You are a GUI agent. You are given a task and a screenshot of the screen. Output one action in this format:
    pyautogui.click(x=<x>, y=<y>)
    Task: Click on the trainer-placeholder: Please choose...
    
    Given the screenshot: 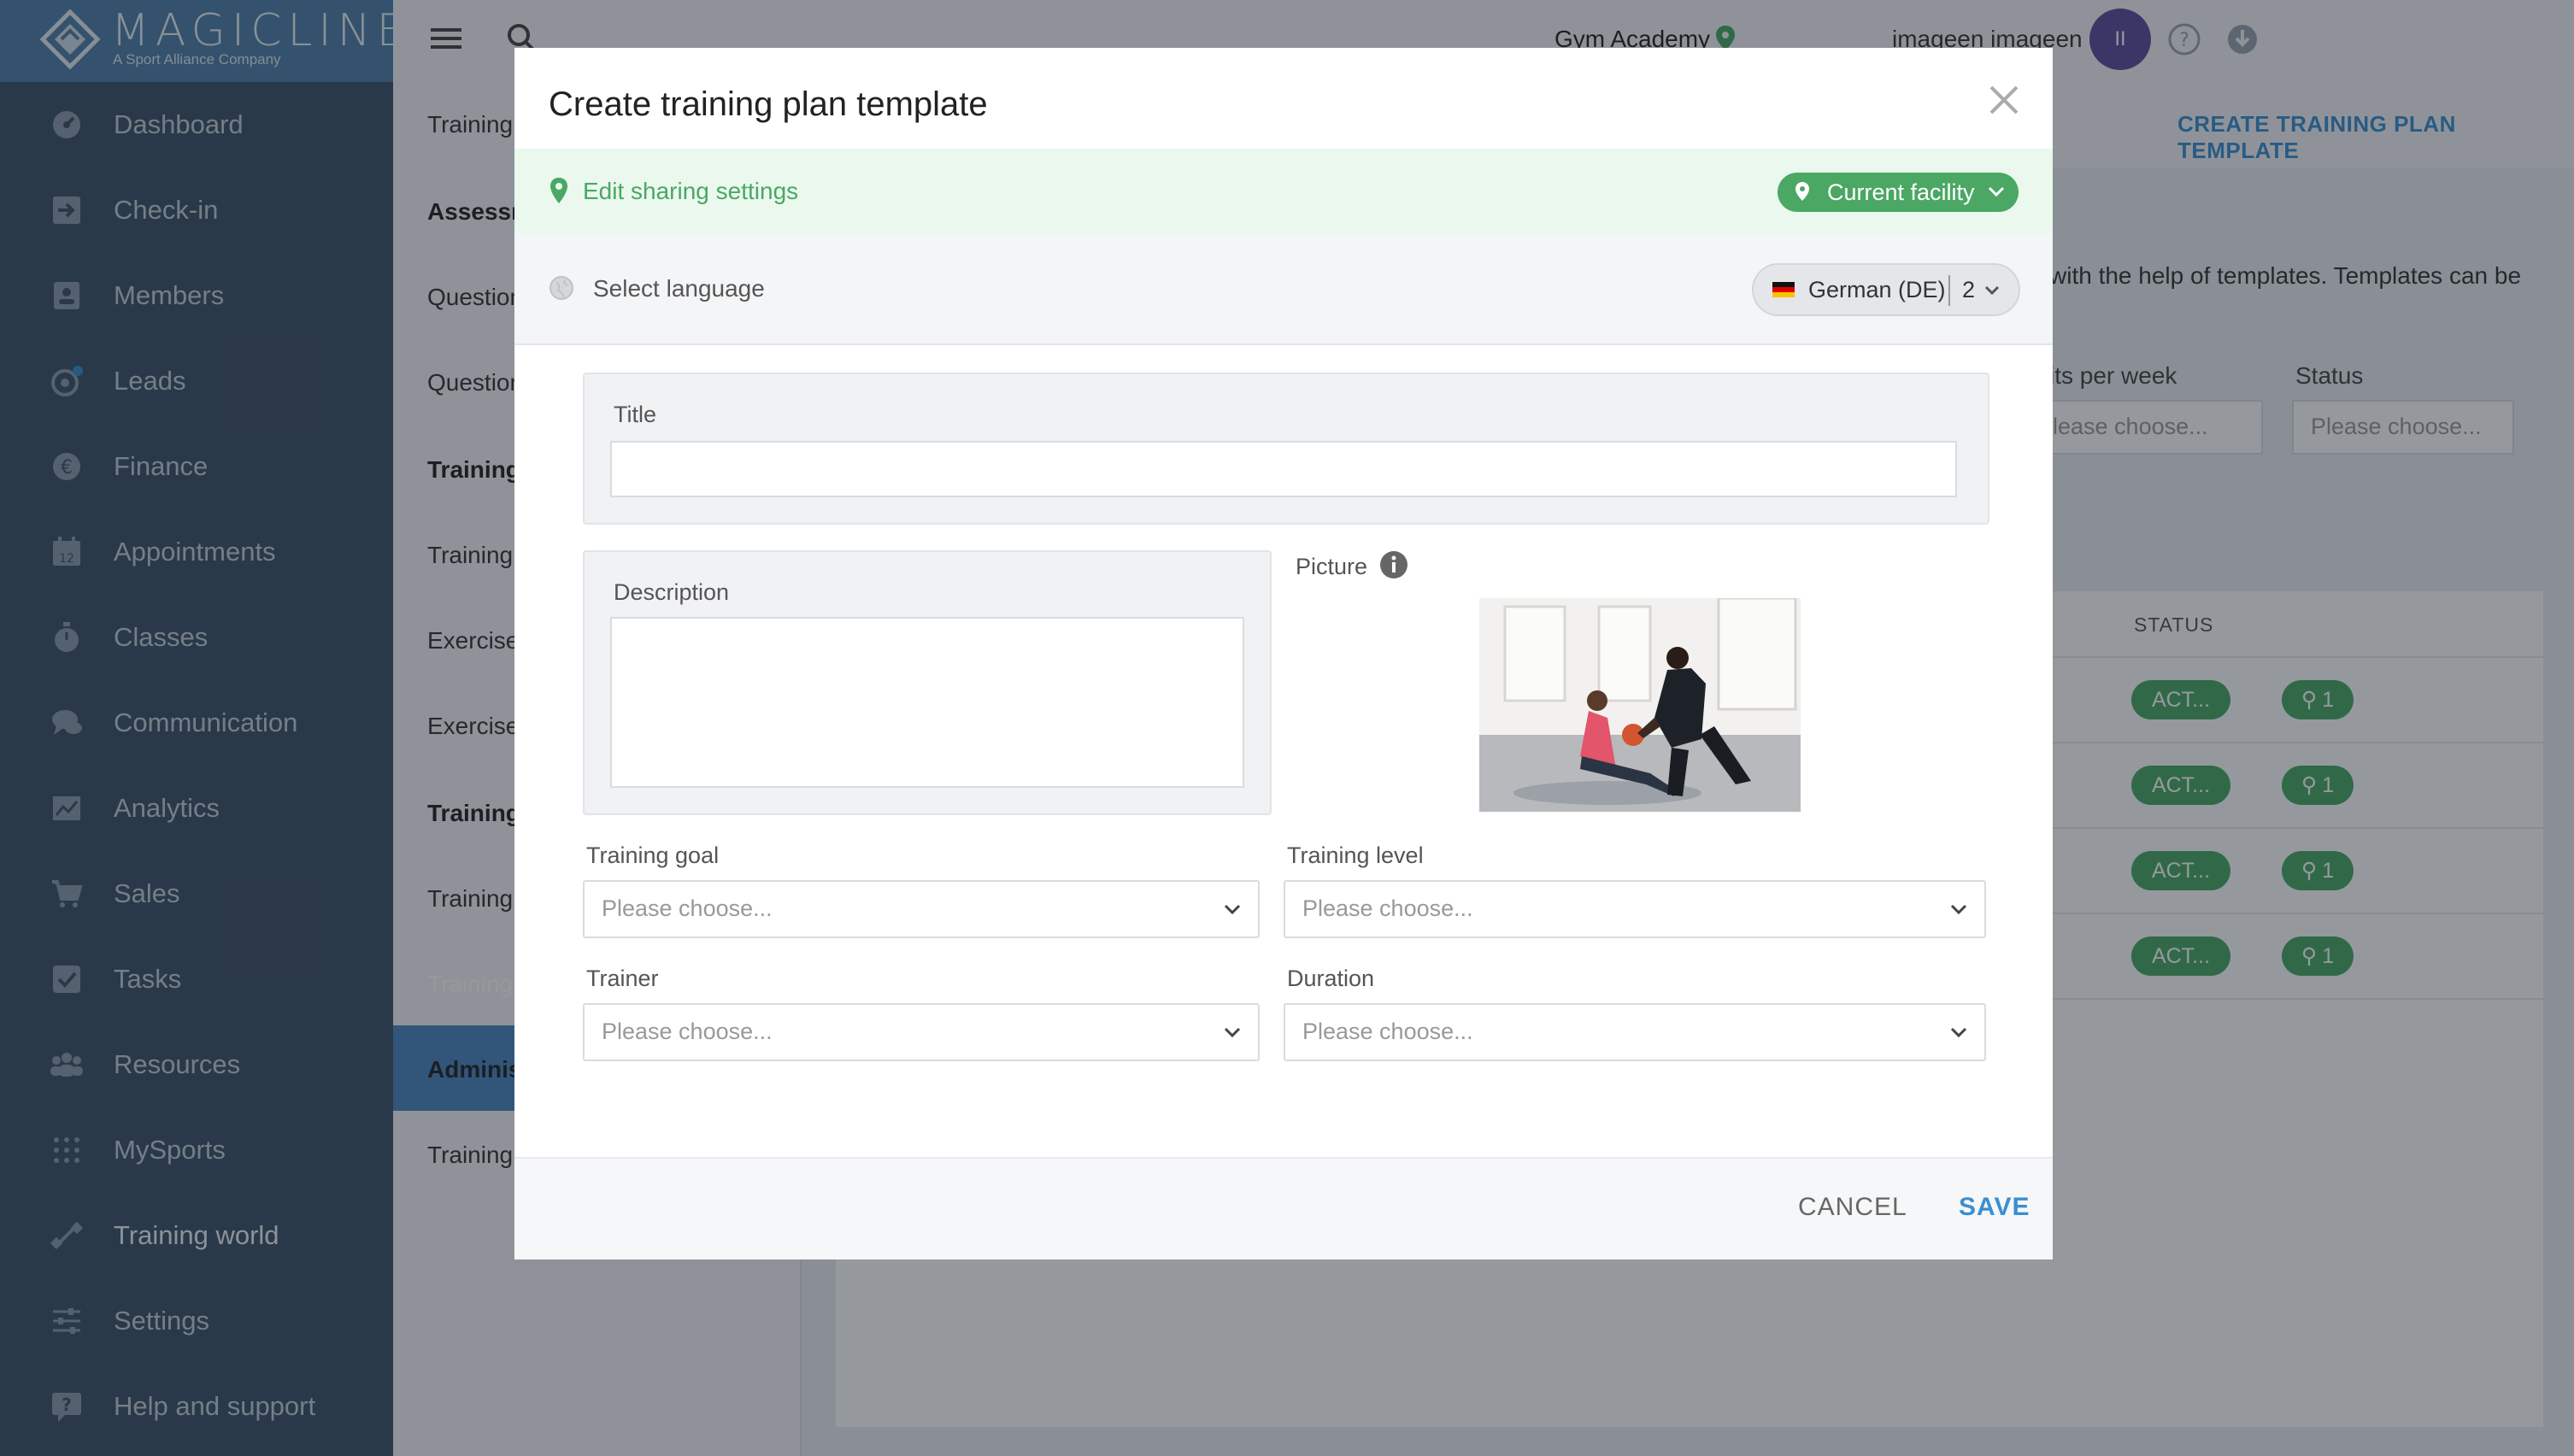 What is the action you would take?
    pyautogui.click(x=687, y=1031)
    